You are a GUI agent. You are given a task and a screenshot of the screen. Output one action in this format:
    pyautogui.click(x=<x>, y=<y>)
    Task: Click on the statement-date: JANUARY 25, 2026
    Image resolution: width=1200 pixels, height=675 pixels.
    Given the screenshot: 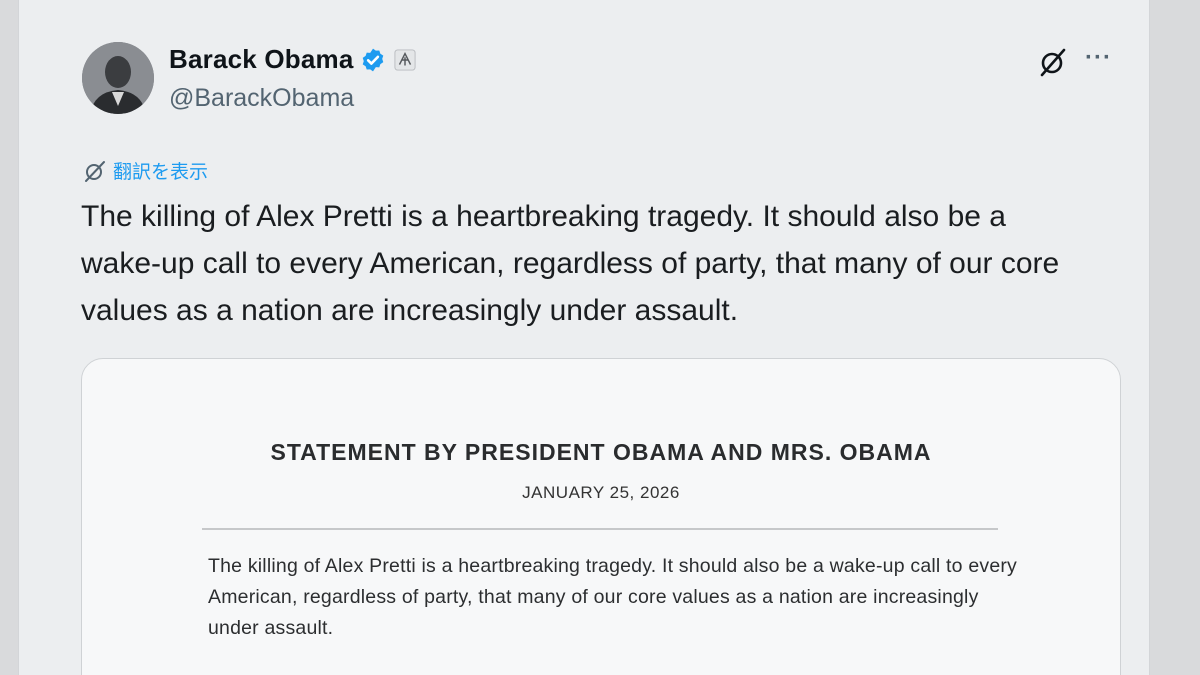 What is the action you would take?
    pyautogui.click(x=601, y=492)
    